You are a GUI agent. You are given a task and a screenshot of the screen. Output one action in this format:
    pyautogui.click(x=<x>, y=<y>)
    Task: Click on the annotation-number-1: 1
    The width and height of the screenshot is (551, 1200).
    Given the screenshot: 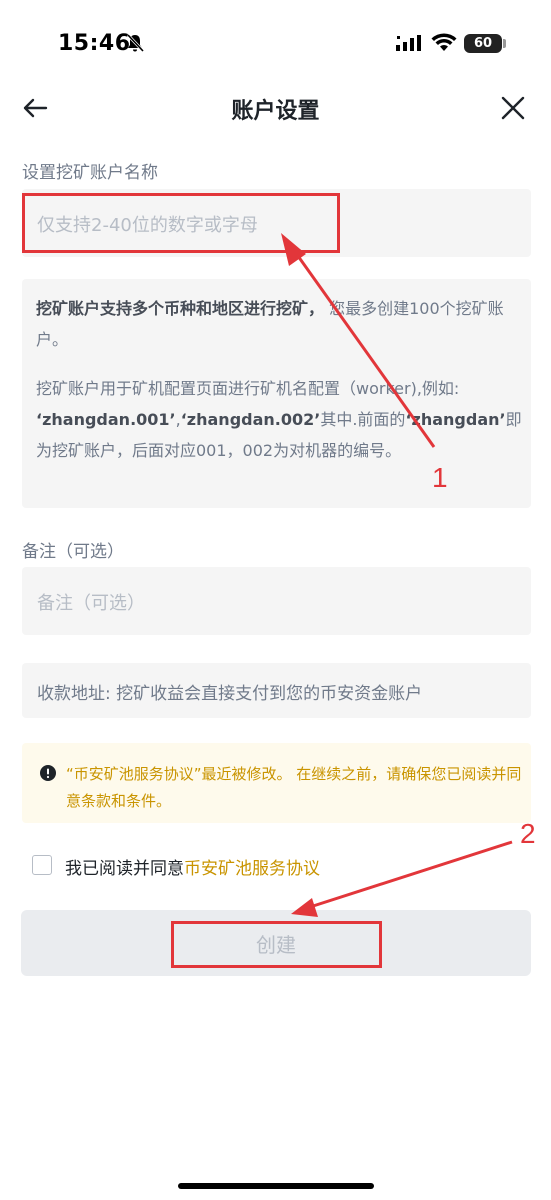 What is the action you would take?
    pyautogui.click(x=440, y=477)
    